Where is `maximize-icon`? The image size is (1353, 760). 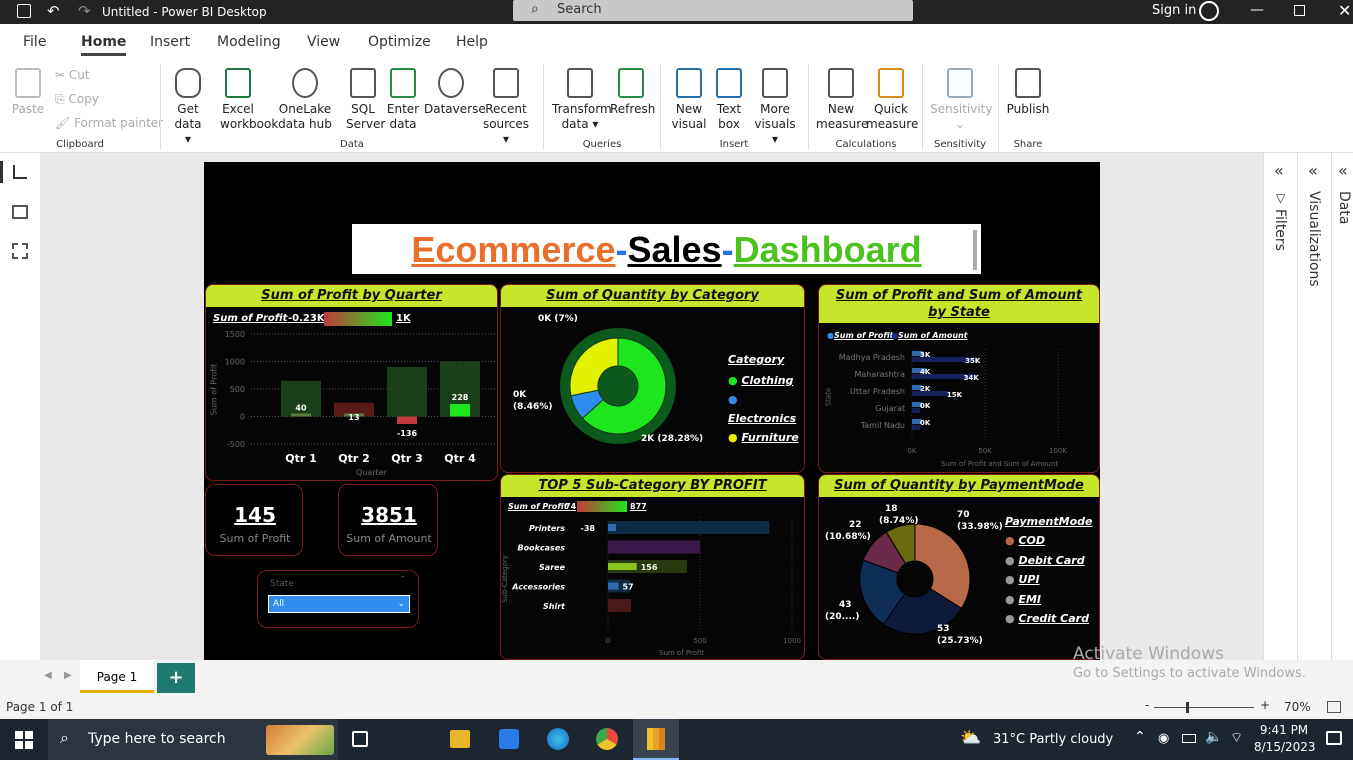 maximize-icon is located at coordinates (1299, 10).